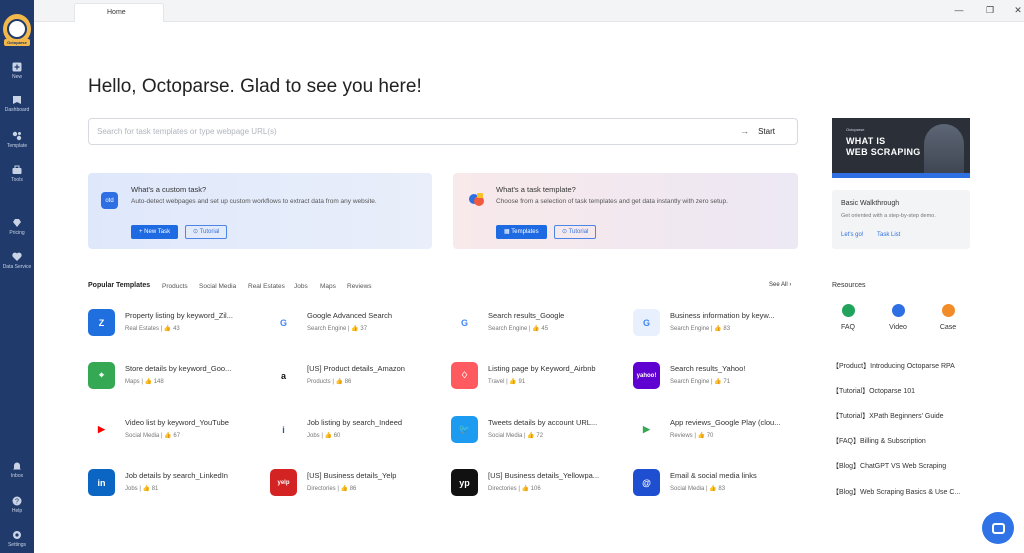 The image size is (1024, 553). What do you see at coordinates (169, 189) in the screenshot?
I see `custom-task-title: What's a custom task?` at bounding box center [169, 189].